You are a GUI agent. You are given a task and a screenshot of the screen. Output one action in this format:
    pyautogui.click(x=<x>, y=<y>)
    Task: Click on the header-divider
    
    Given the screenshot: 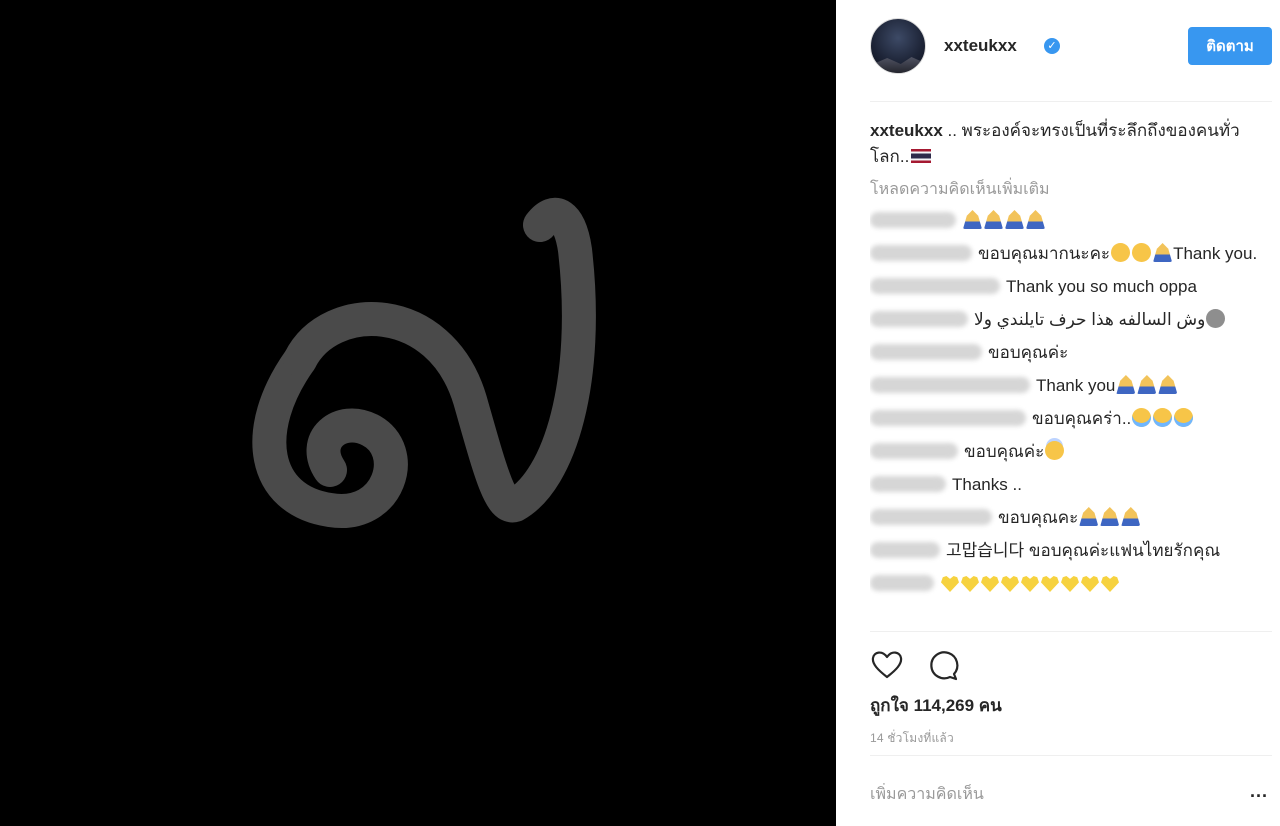 What is the action you would take?
    pyautogui.click(x=1071, y=101)
    